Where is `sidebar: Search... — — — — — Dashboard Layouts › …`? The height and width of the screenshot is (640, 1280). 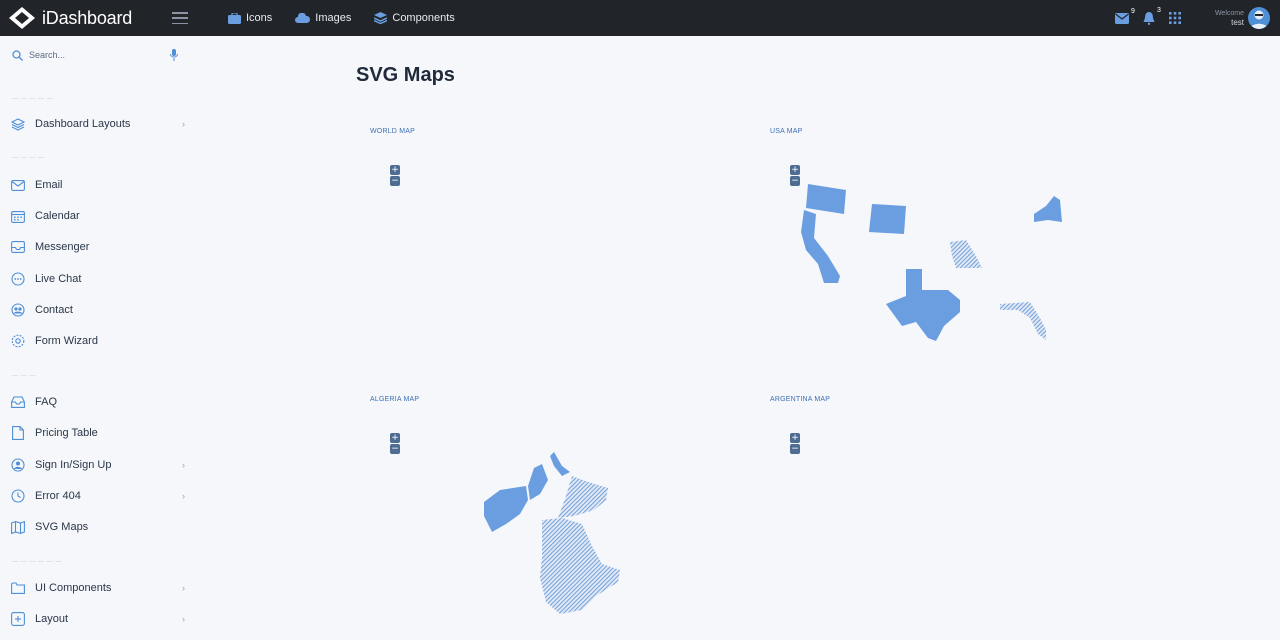 sidebar: Search... — — — — — Dashboard Layouts › … is located at coordinates (100, 338).